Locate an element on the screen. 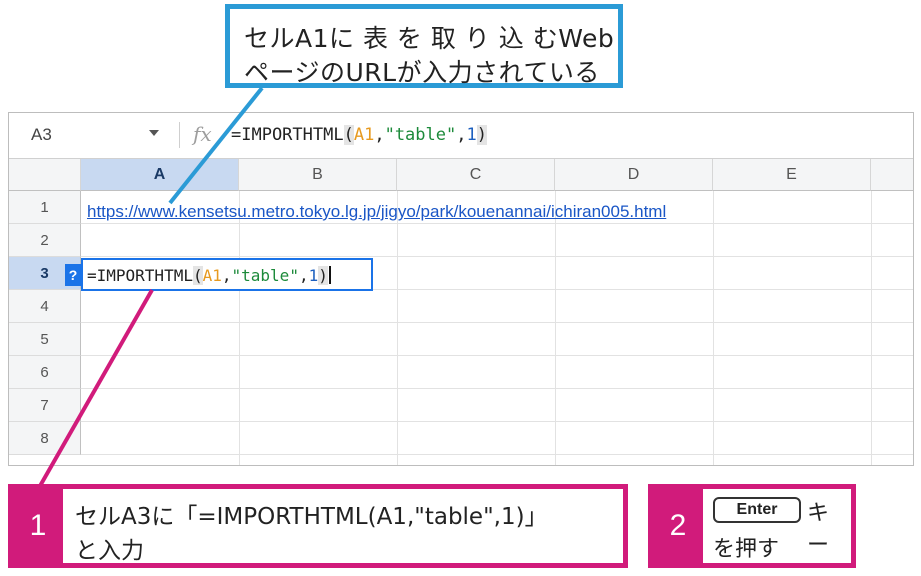 This screenshot has height=576, width=921. column-header-e: E is located at coordinates (792, 175).